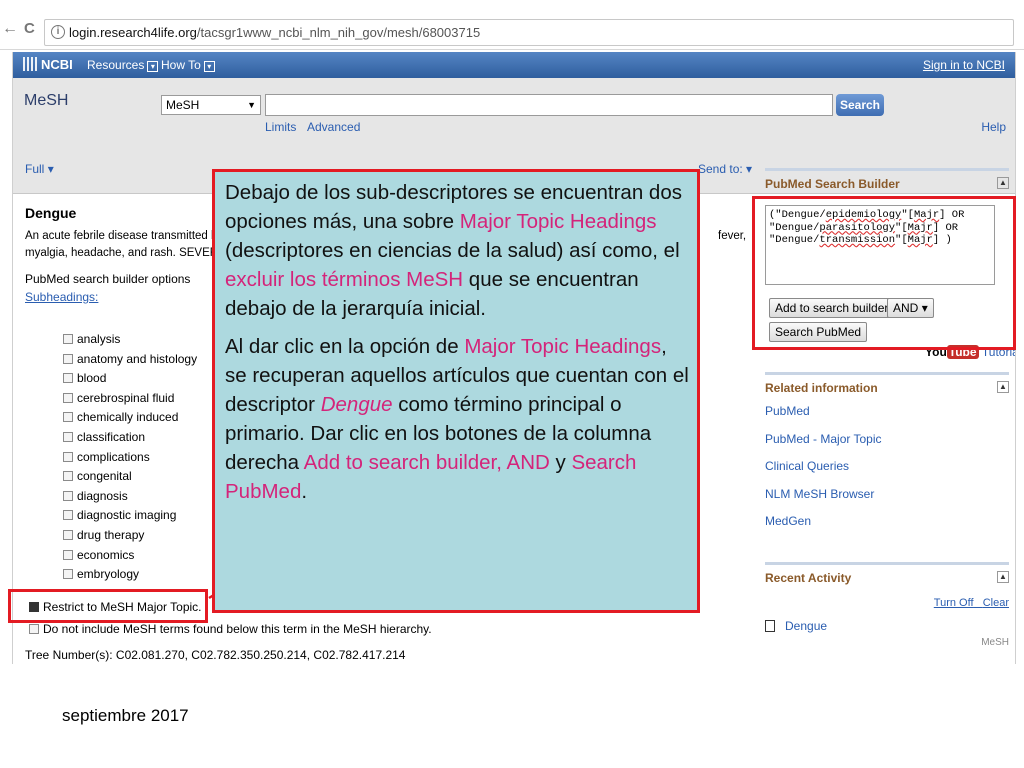  What do you see at coordinates (29, 28) in the screenshot?
I see `reload-icon: C` at bounding box center [29, 28].